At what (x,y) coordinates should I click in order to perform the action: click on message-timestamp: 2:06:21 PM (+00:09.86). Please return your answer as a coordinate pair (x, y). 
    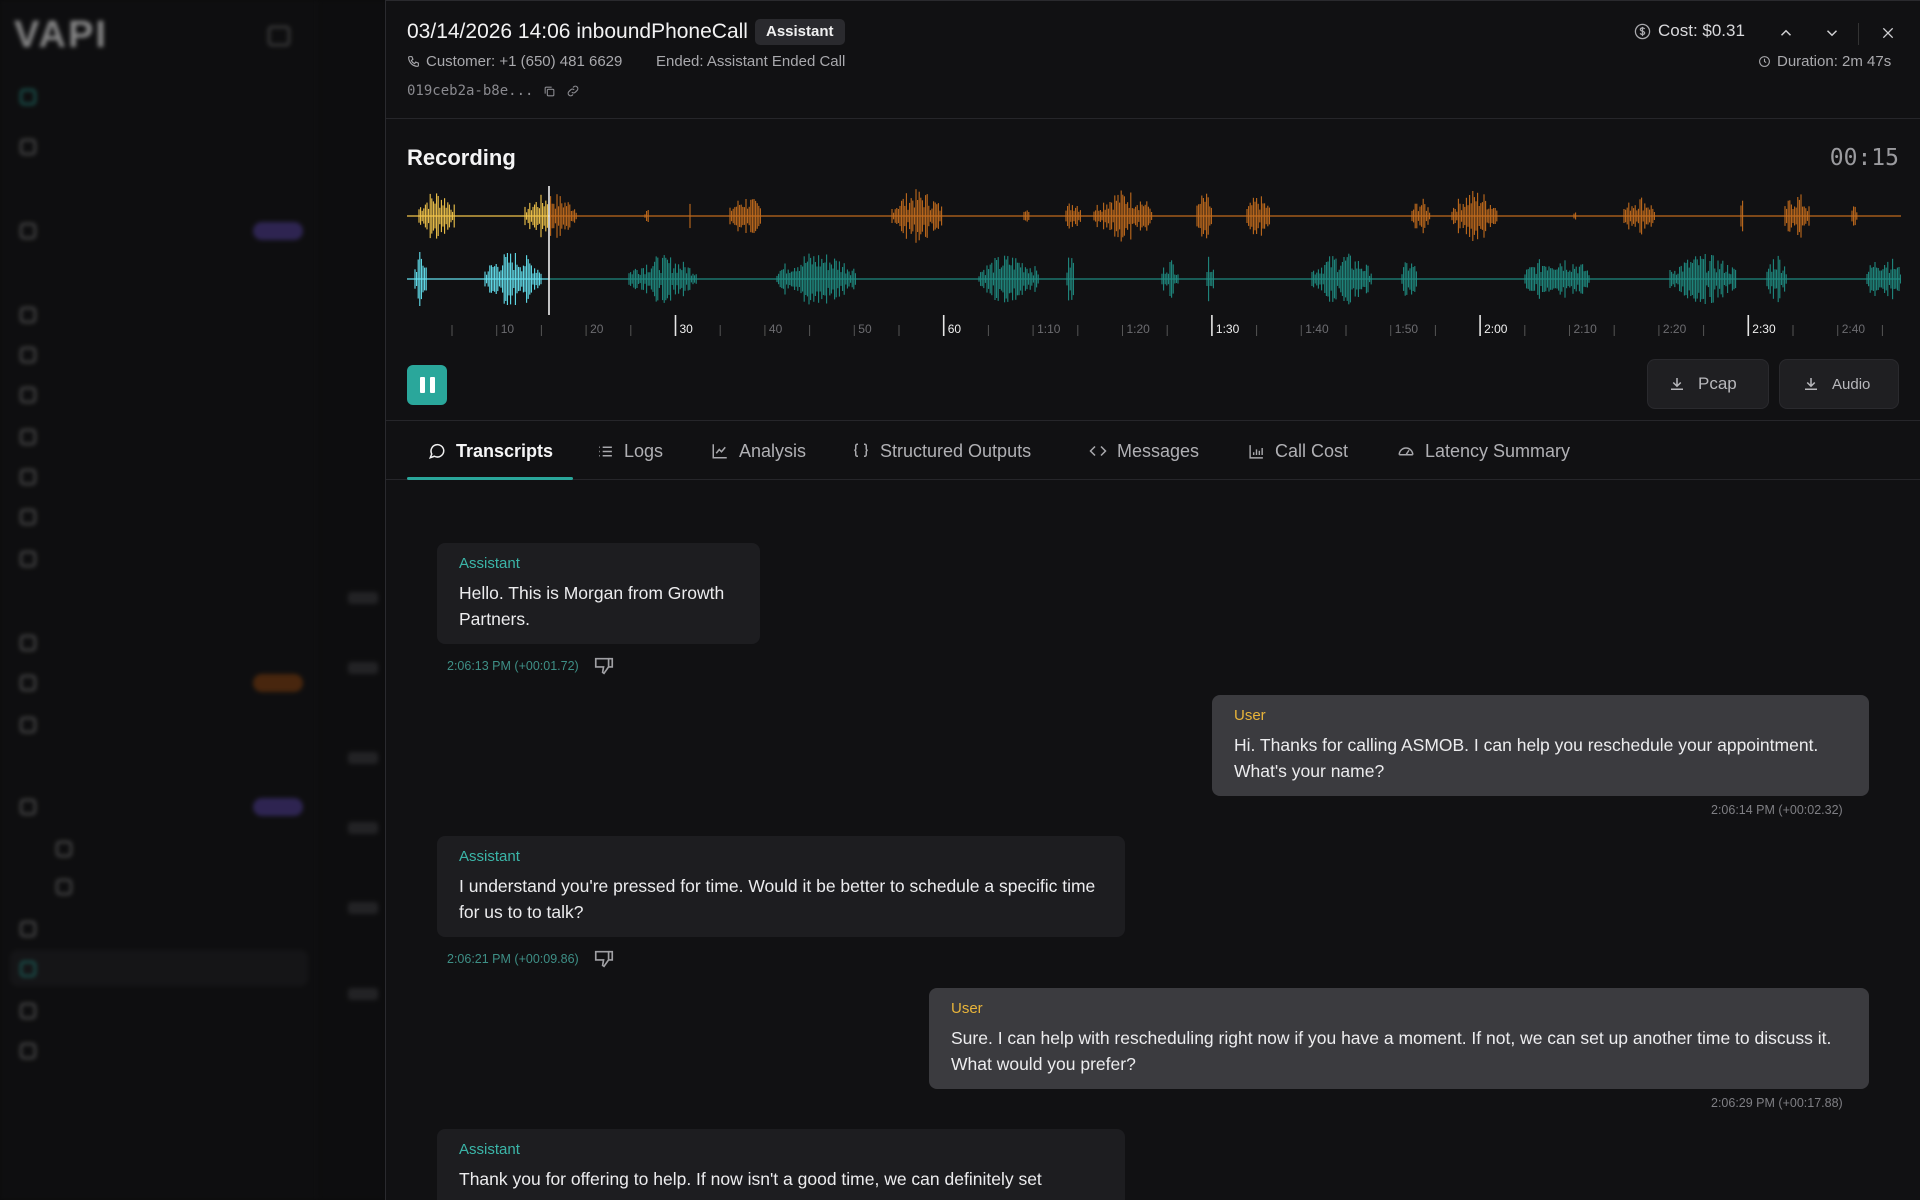
    Looking at the image, I should click on (531, 959).